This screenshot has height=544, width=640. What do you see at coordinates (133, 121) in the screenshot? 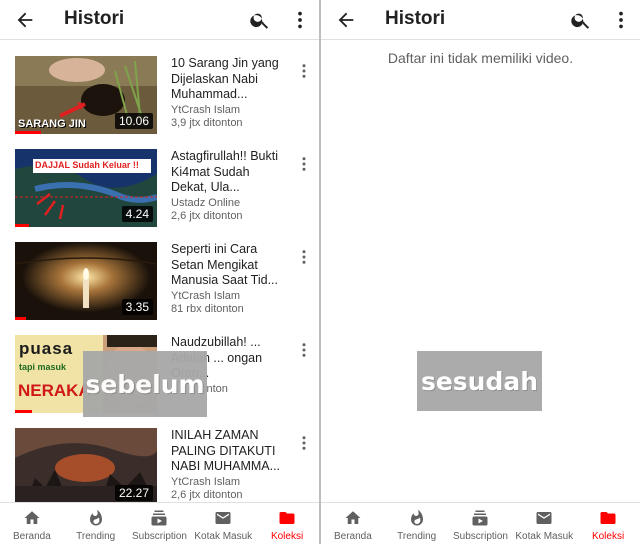
I see `duration-badge: 10.06` at bounding box center [133, 121].